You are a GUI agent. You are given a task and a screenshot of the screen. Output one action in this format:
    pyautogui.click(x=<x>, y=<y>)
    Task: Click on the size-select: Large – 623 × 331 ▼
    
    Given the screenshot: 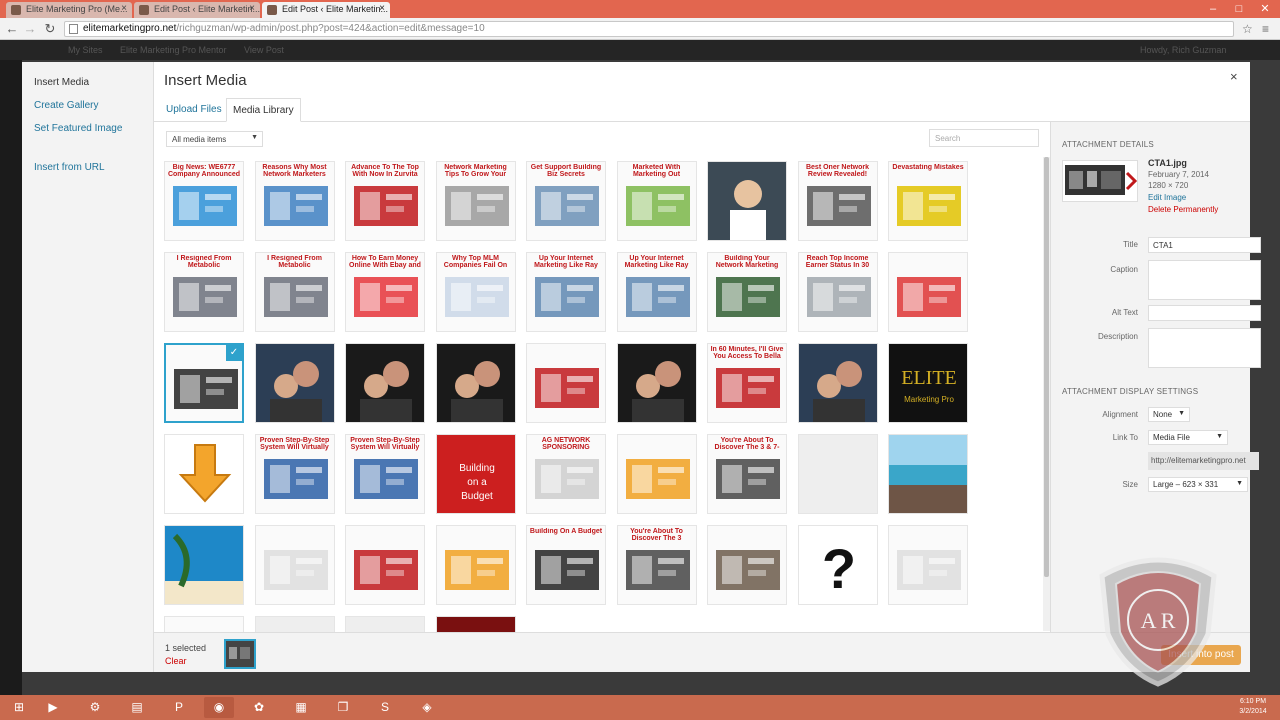 What is the action you would take?
    pyautogui.click(x=1198, y=484)
    